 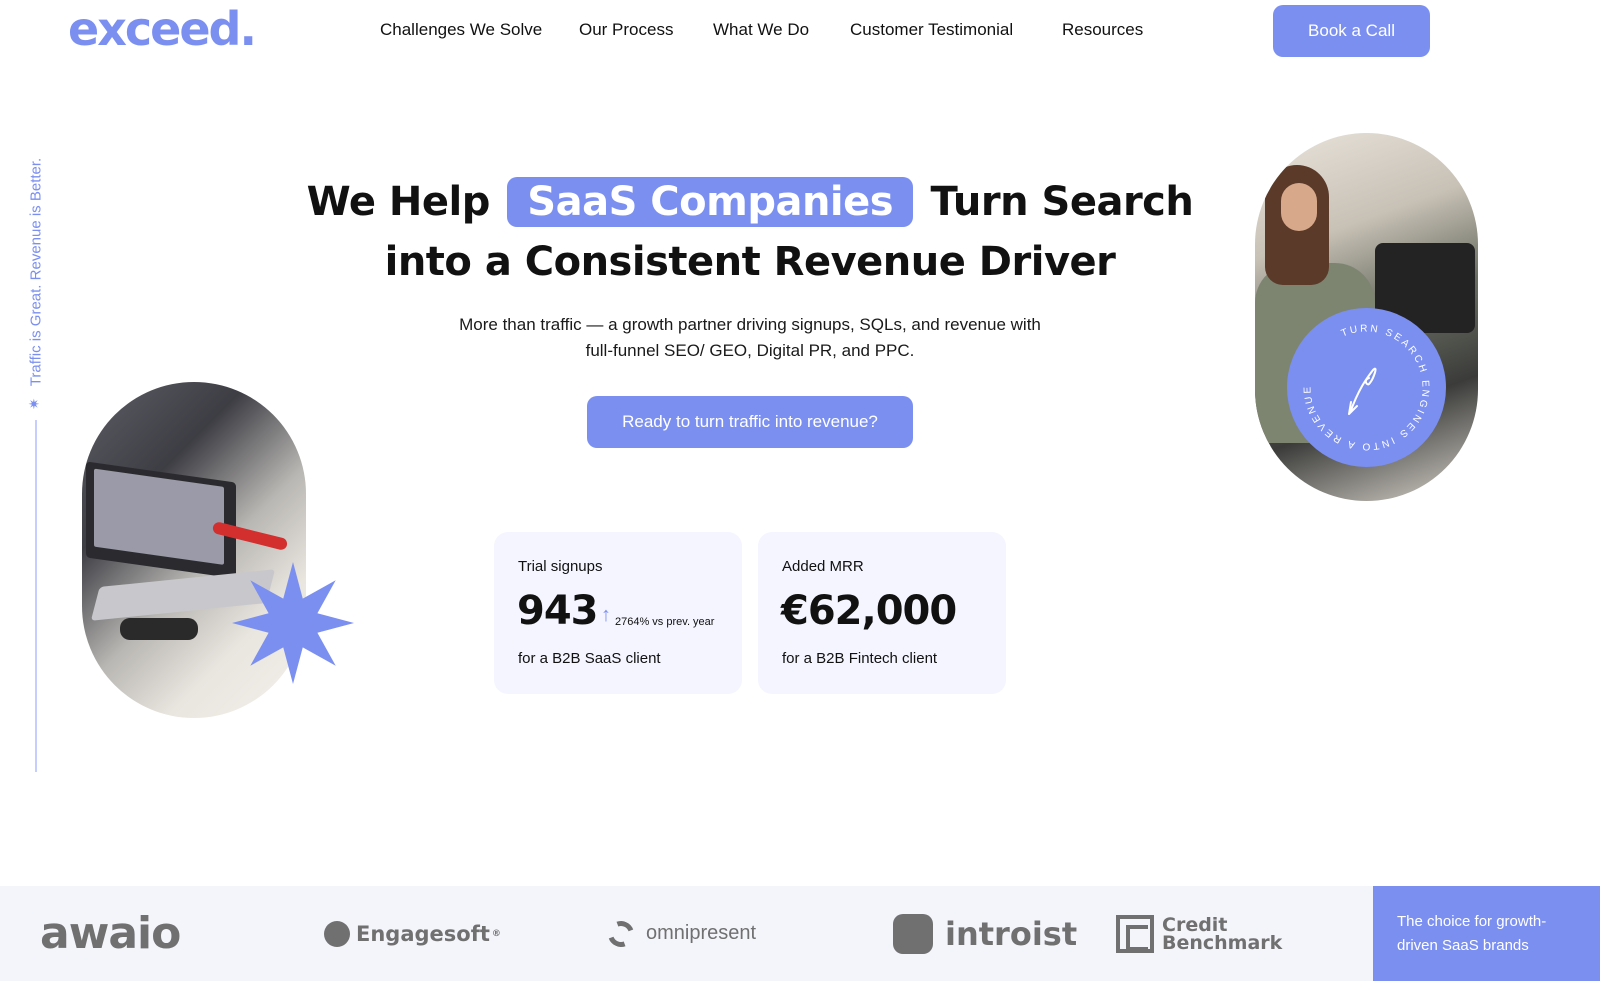 What do you see at coordinates (665, 622) in the screenshot?
I see `stat-delta: 2764% vs prev. year` at bounding box center [665, 622].